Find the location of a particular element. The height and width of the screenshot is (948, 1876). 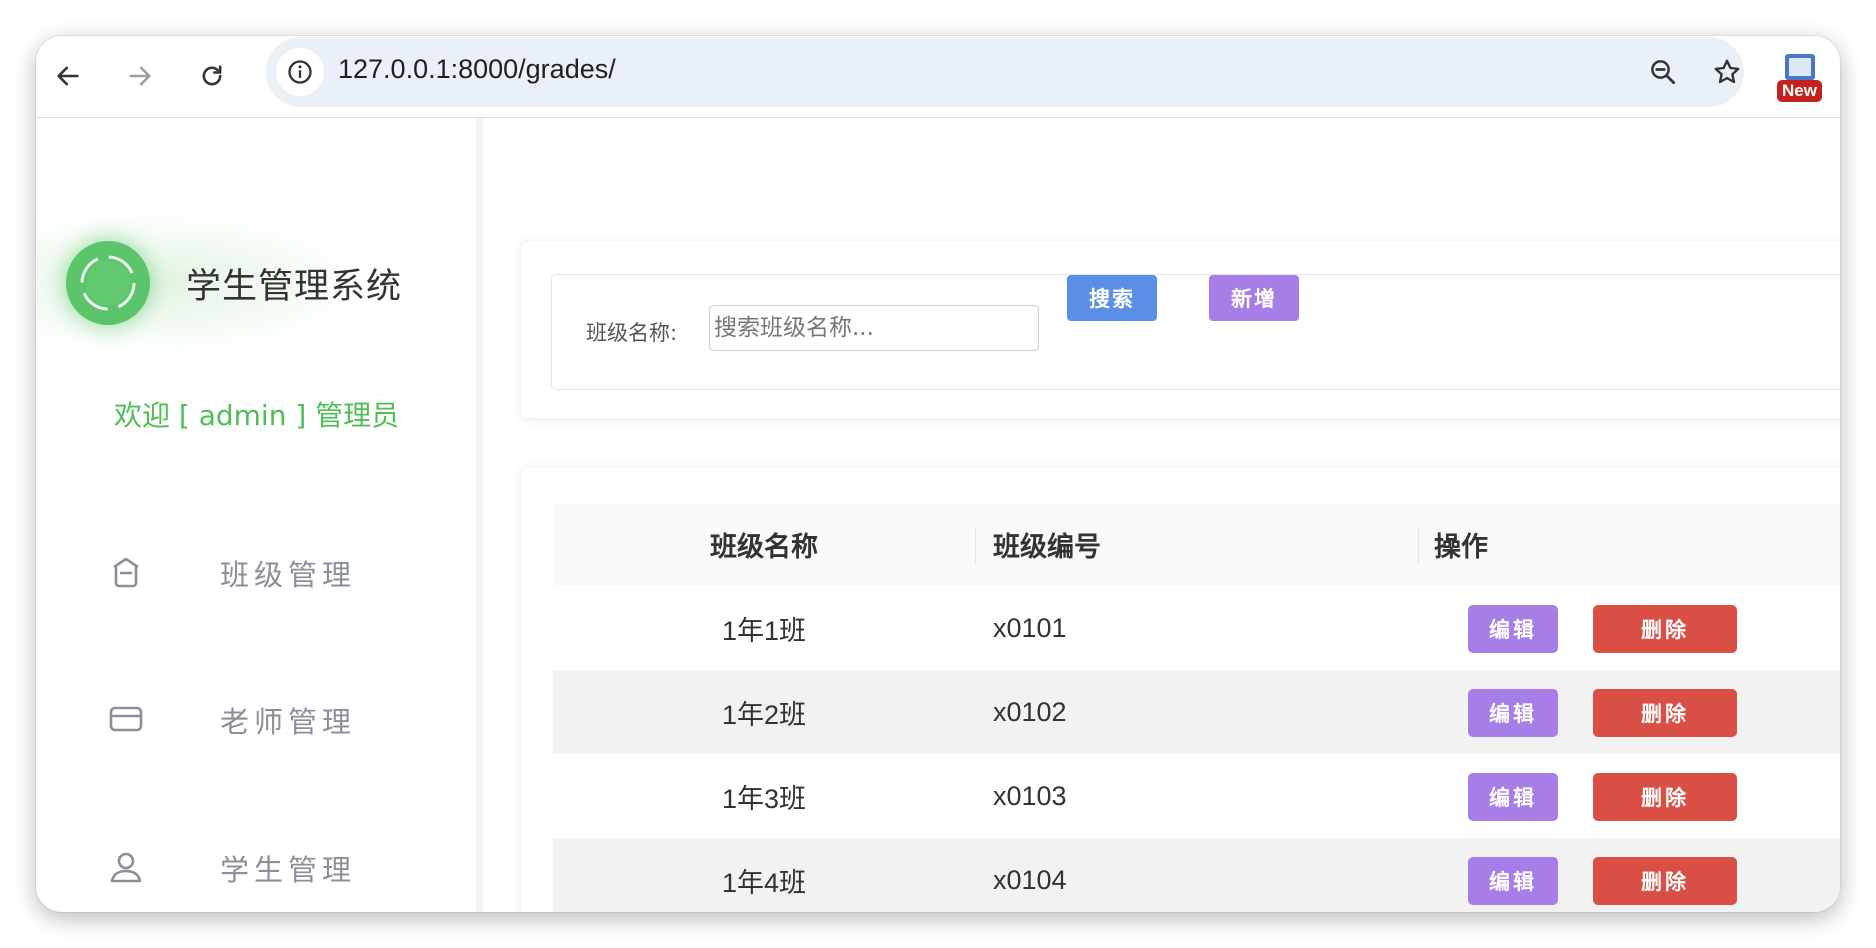

forward-button is located at coordinates (140, 76).